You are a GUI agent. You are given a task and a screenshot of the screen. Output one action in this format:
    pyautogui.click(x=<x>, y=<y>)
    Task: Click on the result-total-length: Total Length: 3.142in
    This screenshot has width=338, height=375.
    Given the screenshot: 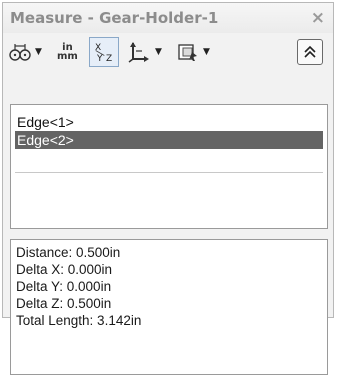 What is the action you would take?
    pyautogui.click(x=79, y=320)
    